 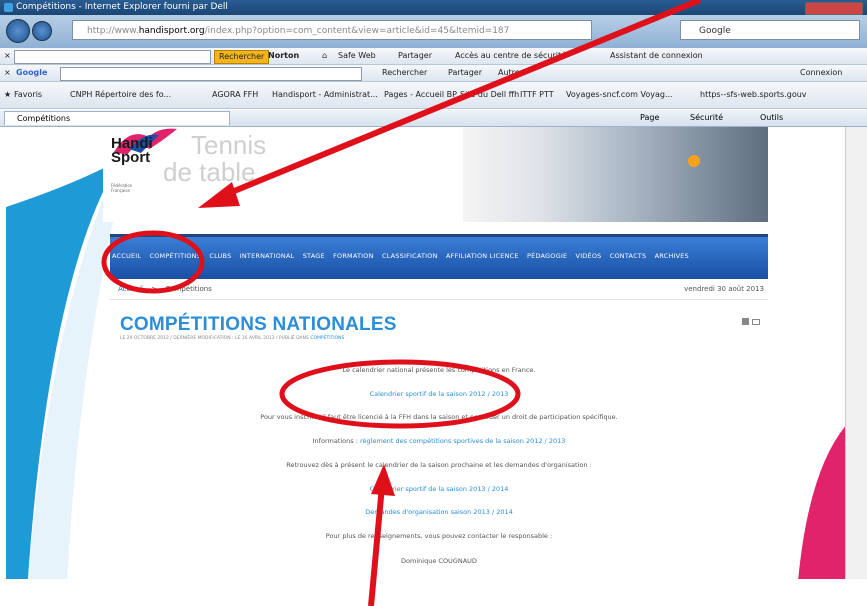 What do you see at coordinates (153, 262) in the screenshot?
I see `annotation-ellipse-nav` at bounding box center [153, 262].